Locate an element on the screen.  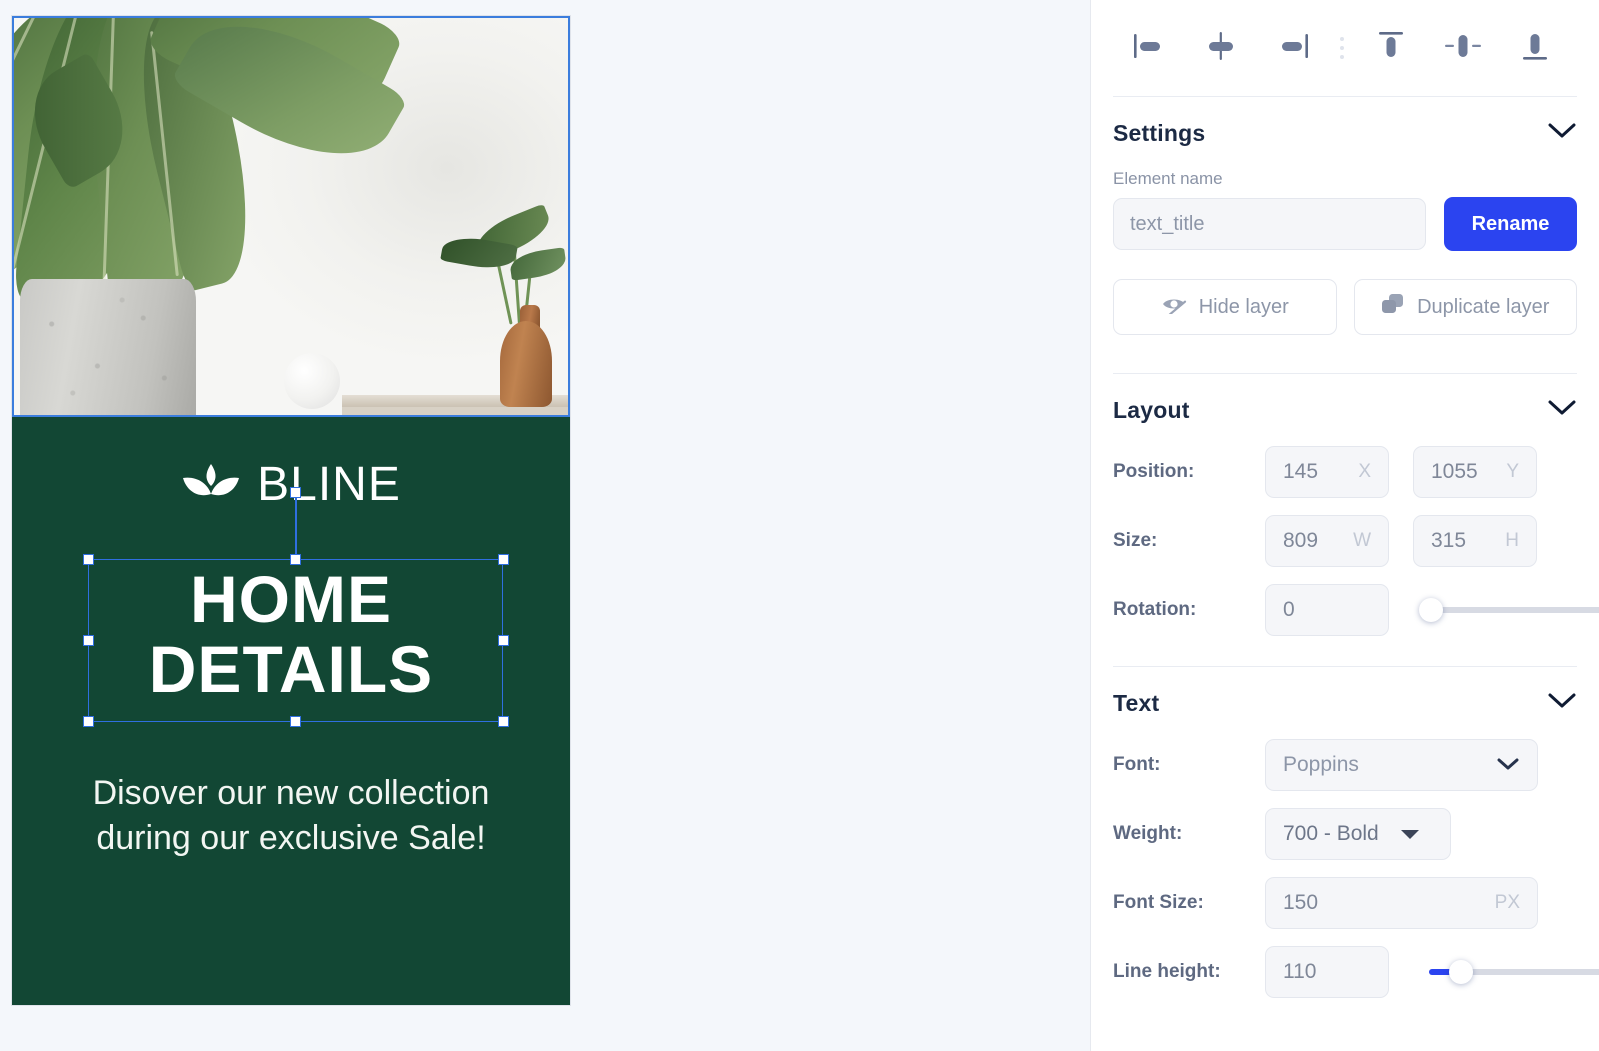
align-left-icon is located at coordinates (1149, 48).